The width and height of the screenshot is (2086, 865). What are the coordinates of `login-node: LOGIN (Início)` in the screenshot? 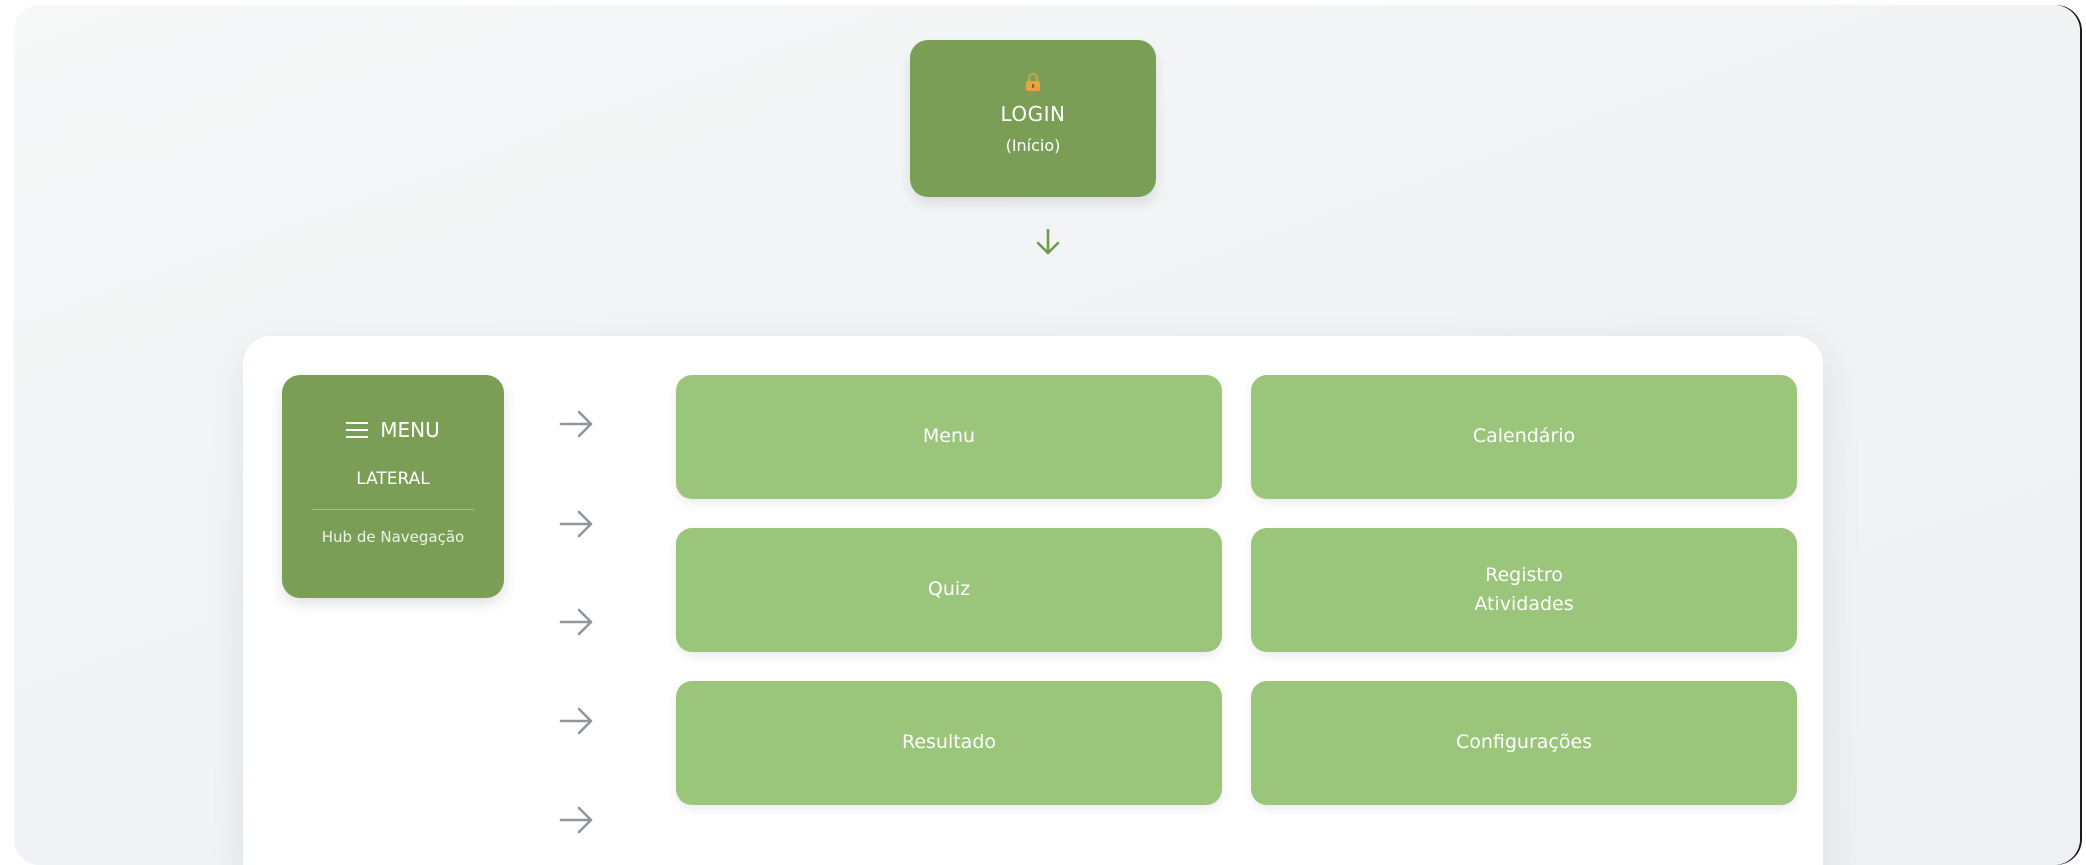 It's located at (1033, 118).